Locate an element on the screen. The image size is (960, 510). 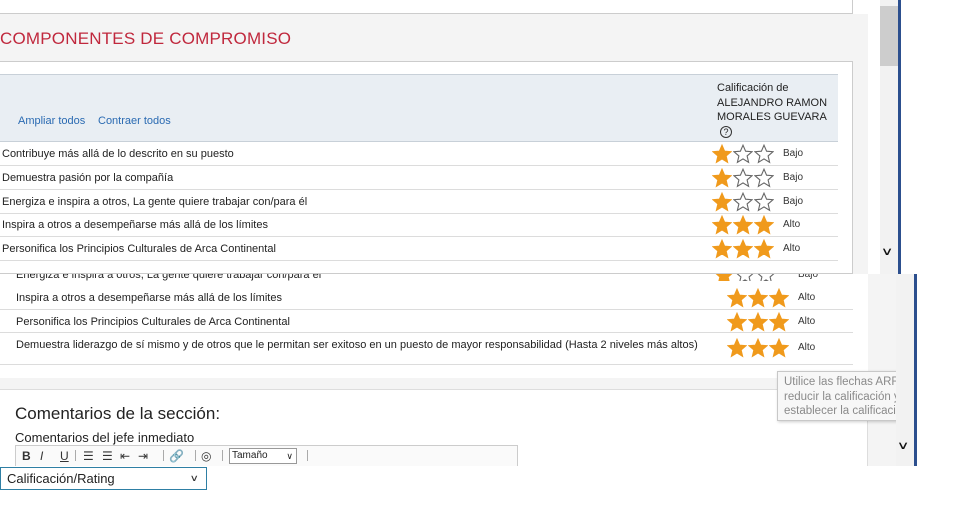
top-panel-edge is located at coordinates (426, 7).